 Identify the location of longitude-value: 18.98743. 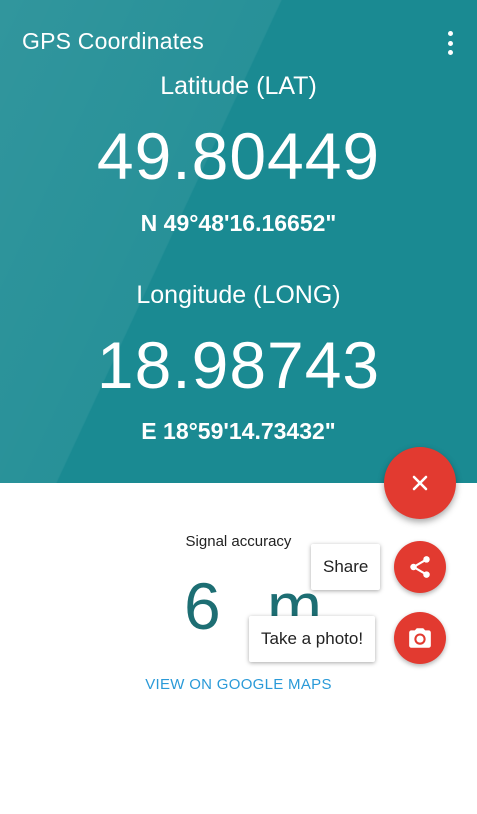
(238, 365).